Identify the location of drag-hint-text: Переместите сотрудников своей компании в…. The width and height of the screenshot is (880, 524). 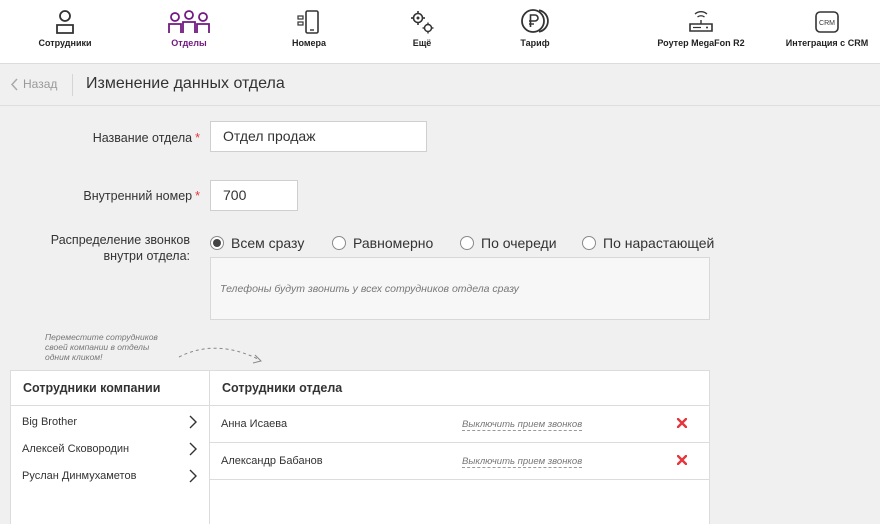
(101, 347).